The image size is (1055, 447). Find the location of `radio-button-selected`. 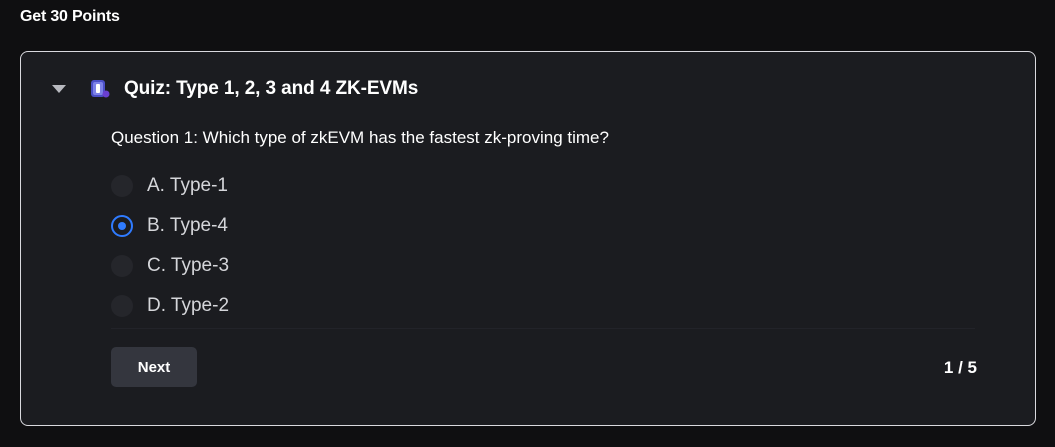

radio-button-selected is located at coordinates (122, 226).